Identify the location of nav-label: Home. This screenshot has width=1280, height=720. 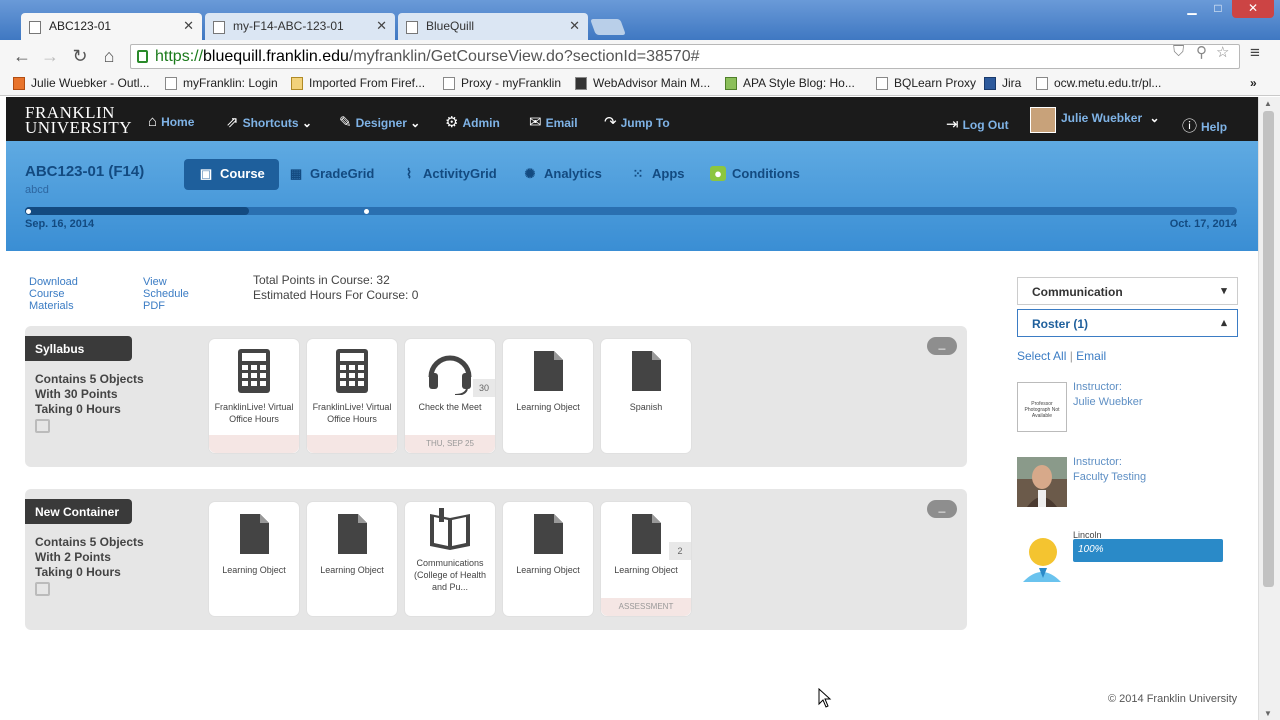
(178, 122).